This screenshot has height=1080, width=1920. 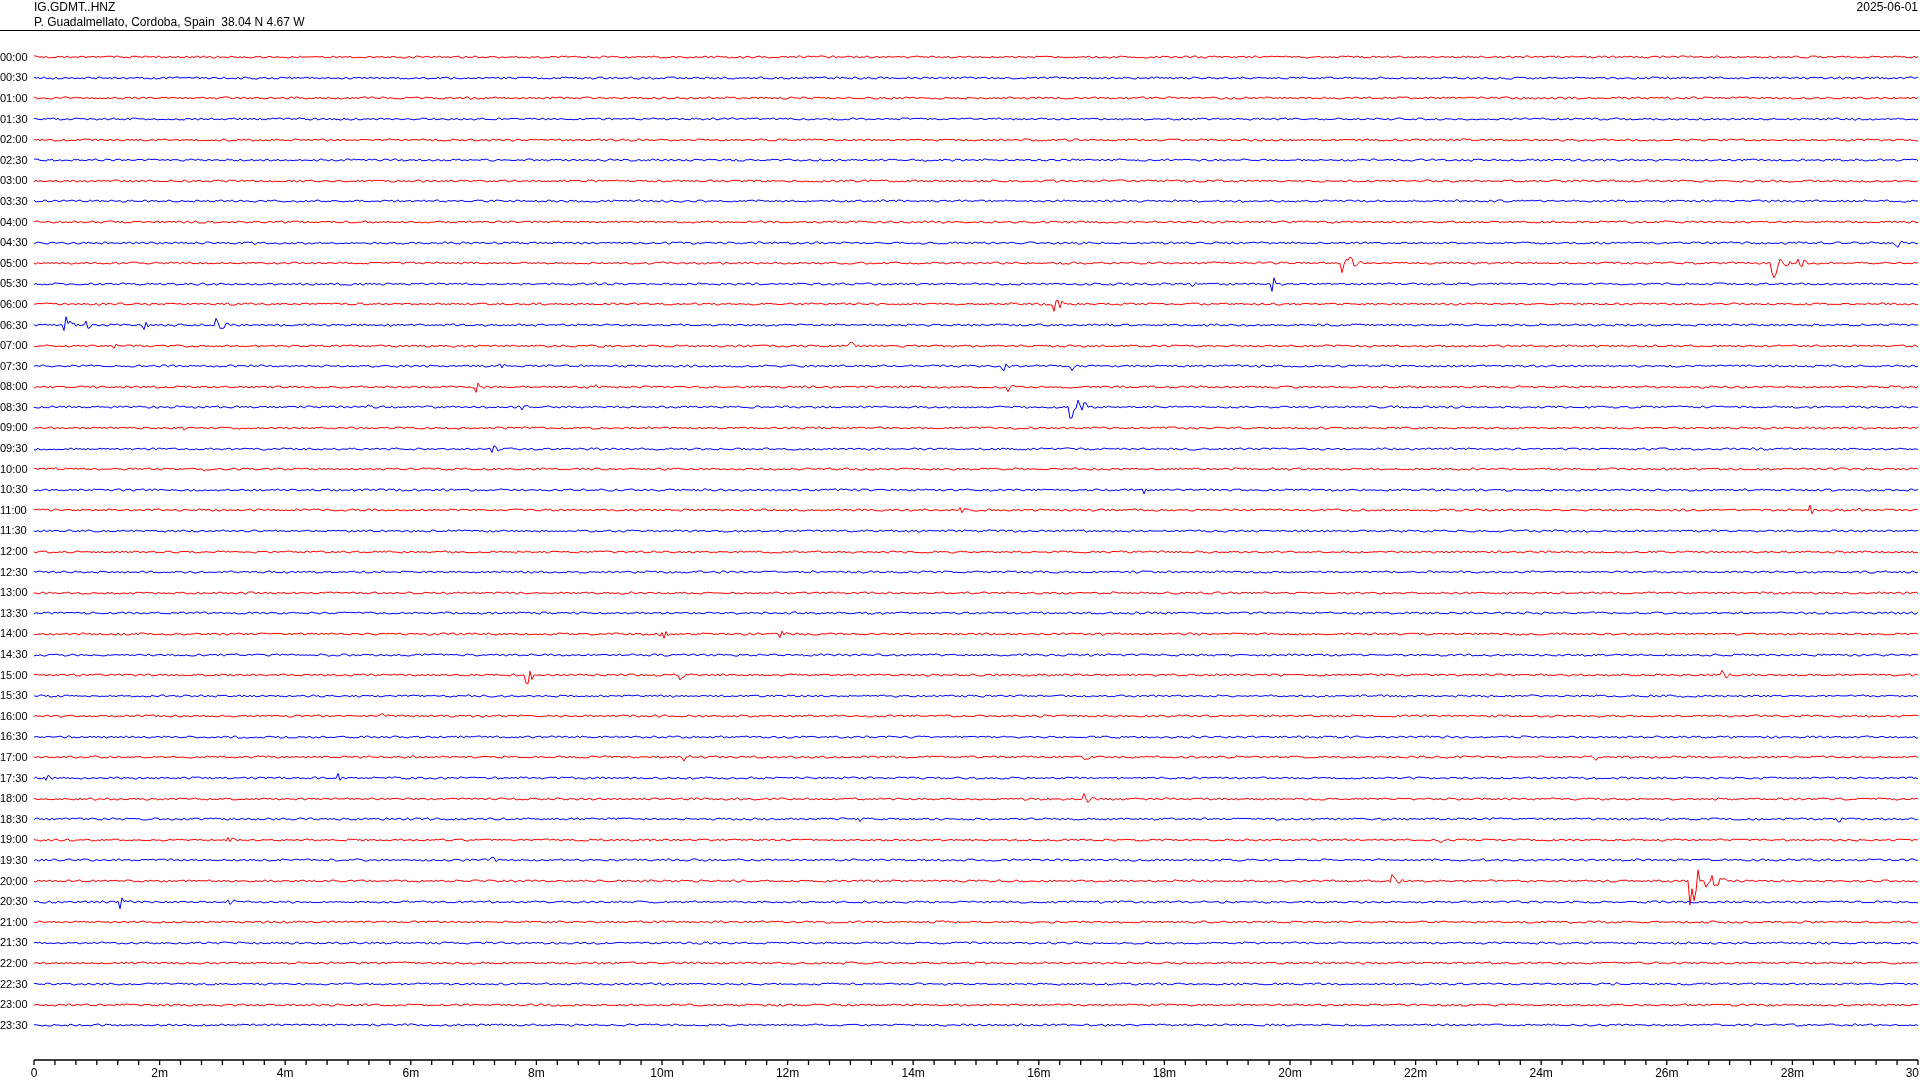 What do you see at coordinates (14, 469) in the screenshot?
I see `time-label: 10:00` at bounding box center [14, 469].